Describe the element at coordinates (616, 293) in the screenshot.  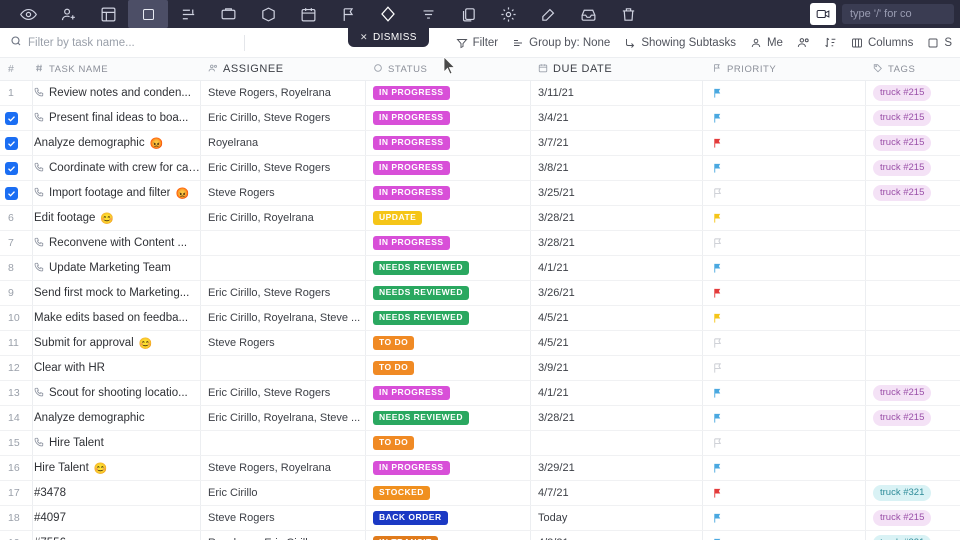
I see `due-date-cell: 3/26/21` at that location.